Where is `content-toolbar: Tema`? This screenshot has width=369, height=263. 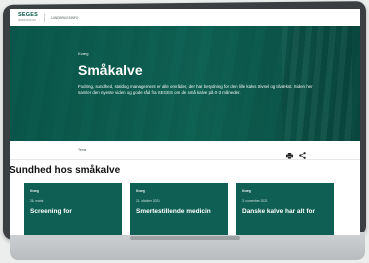
content-toolbar: Tema is located at coordinates (185, 150).